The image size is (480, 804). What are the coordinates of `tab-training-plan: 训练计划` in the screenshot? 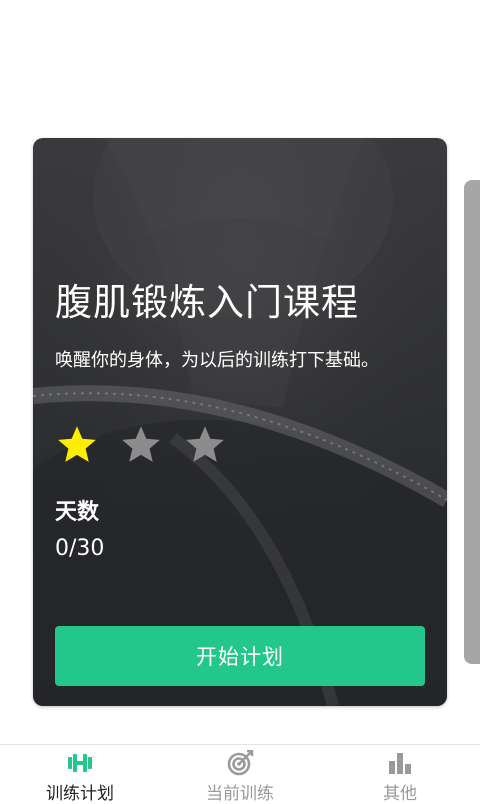 It's located at (80, 774).